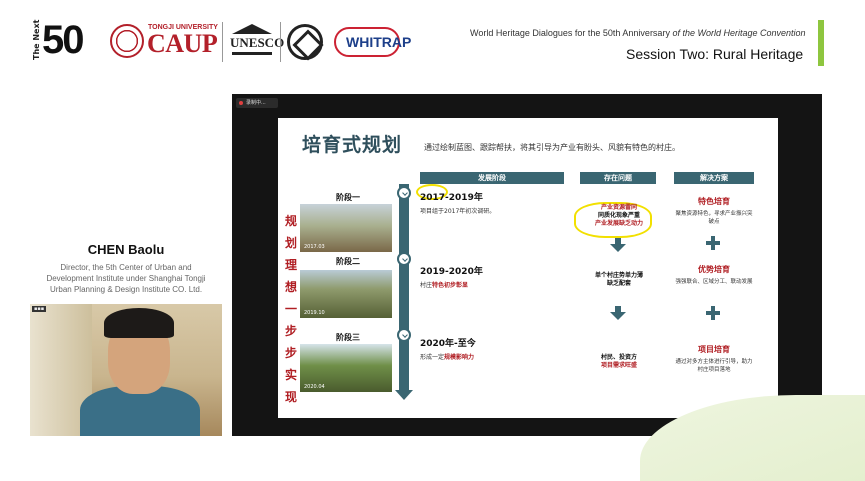 The width and height of the screenshot is (865, 481). I want to click on solution-title: 优势培育, so click(714, 269).